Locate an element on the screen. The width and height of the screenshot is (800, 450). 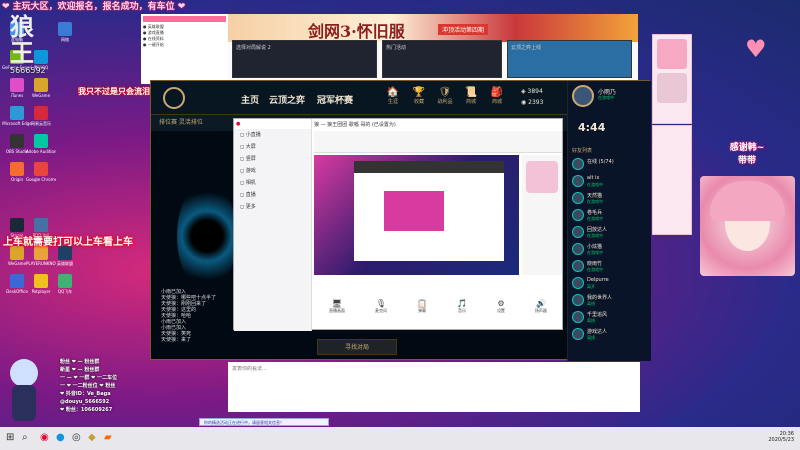
browser-icon: ◉ is located at coordinates (44, 437).